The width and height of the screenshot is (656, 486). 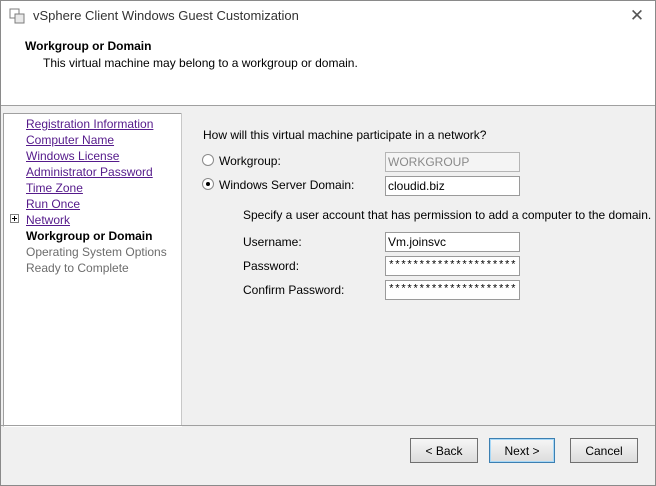 I want to click on workgroup-input, so click(x=452, y=162).